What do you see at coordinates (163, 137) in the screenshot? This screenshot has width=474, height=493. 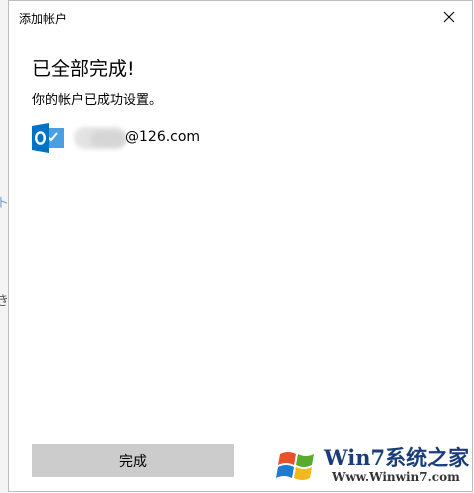 I see `account-email: @126.com` at bounding box center [163, 137].